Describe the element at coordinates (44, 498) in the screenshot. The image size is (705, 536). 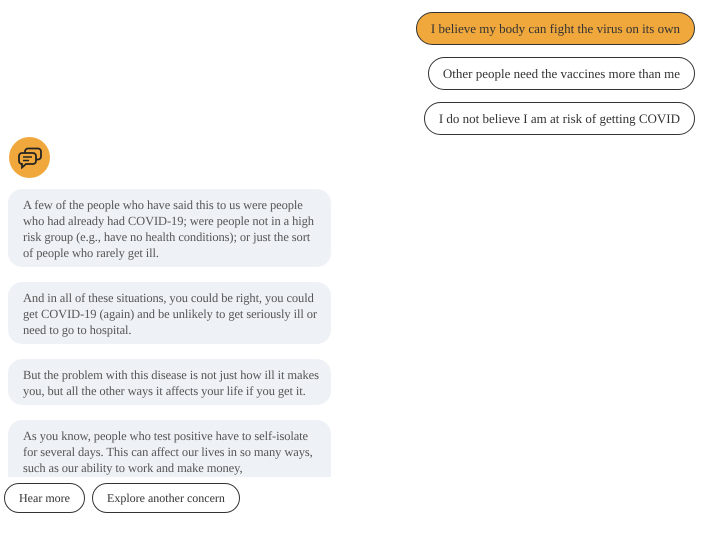
I see `action-button: Hear more` at that location.